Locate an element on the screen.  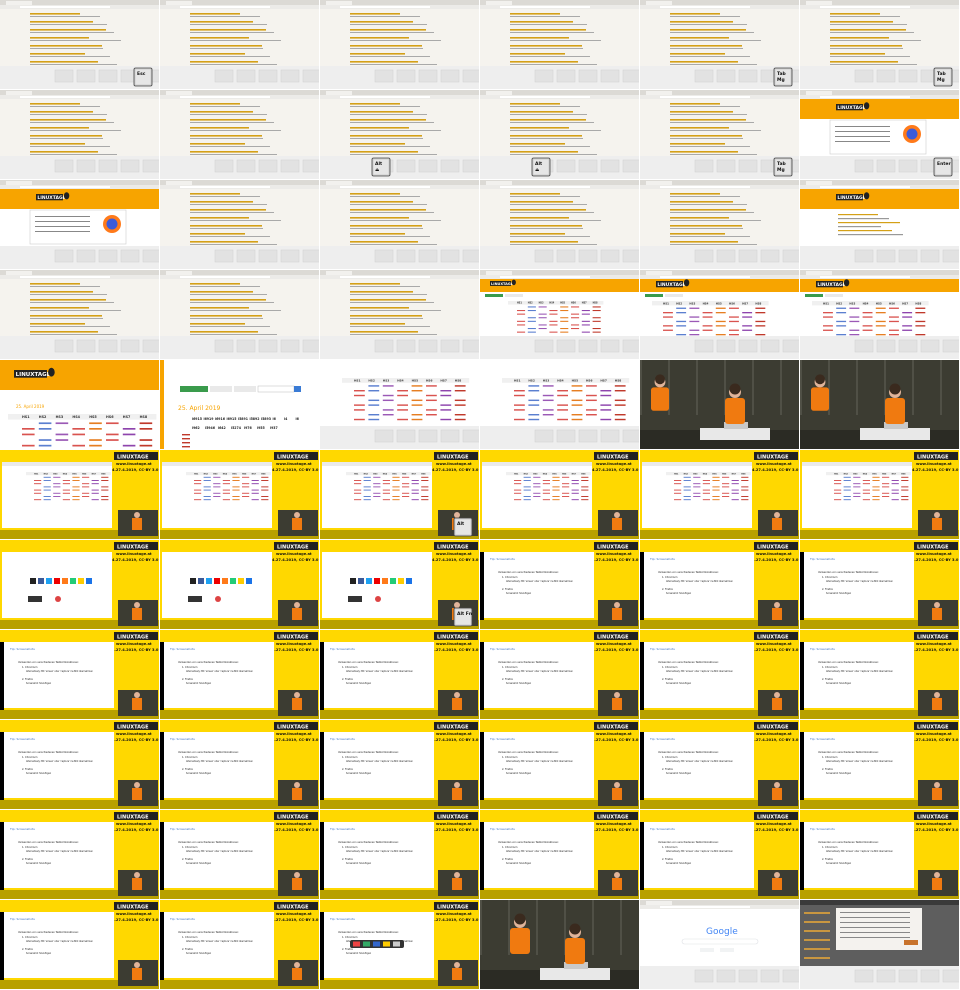
frame-image is located at coordinates (399, 224).